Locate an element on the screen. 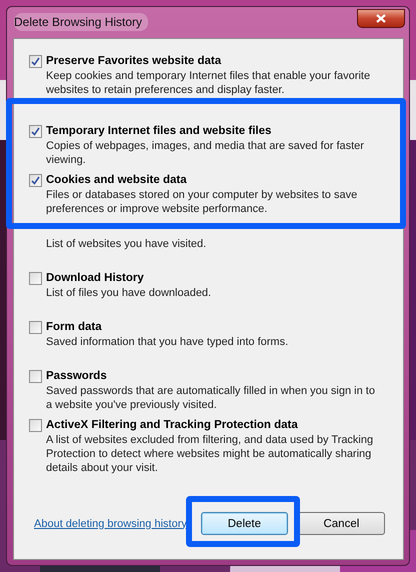 This screenshot has height=572, width=416. option-label: Cookies and website data is located at coordinates (116, 180).